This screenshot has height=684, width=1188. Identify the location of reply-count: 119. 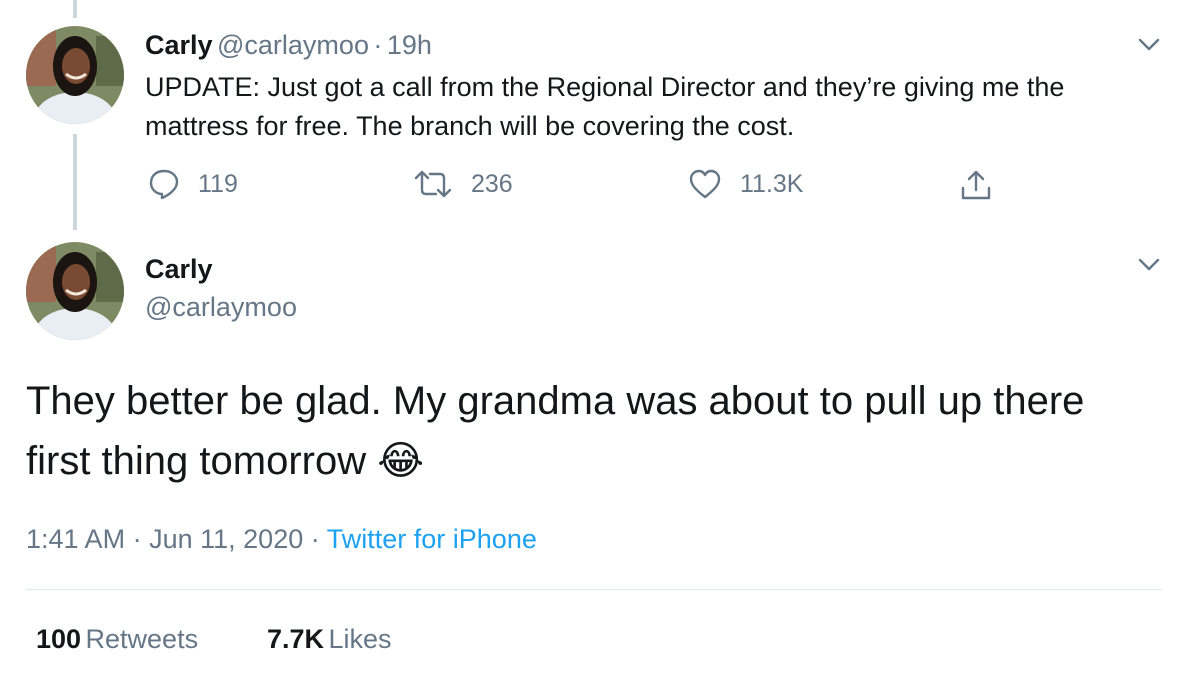
(218, 183).